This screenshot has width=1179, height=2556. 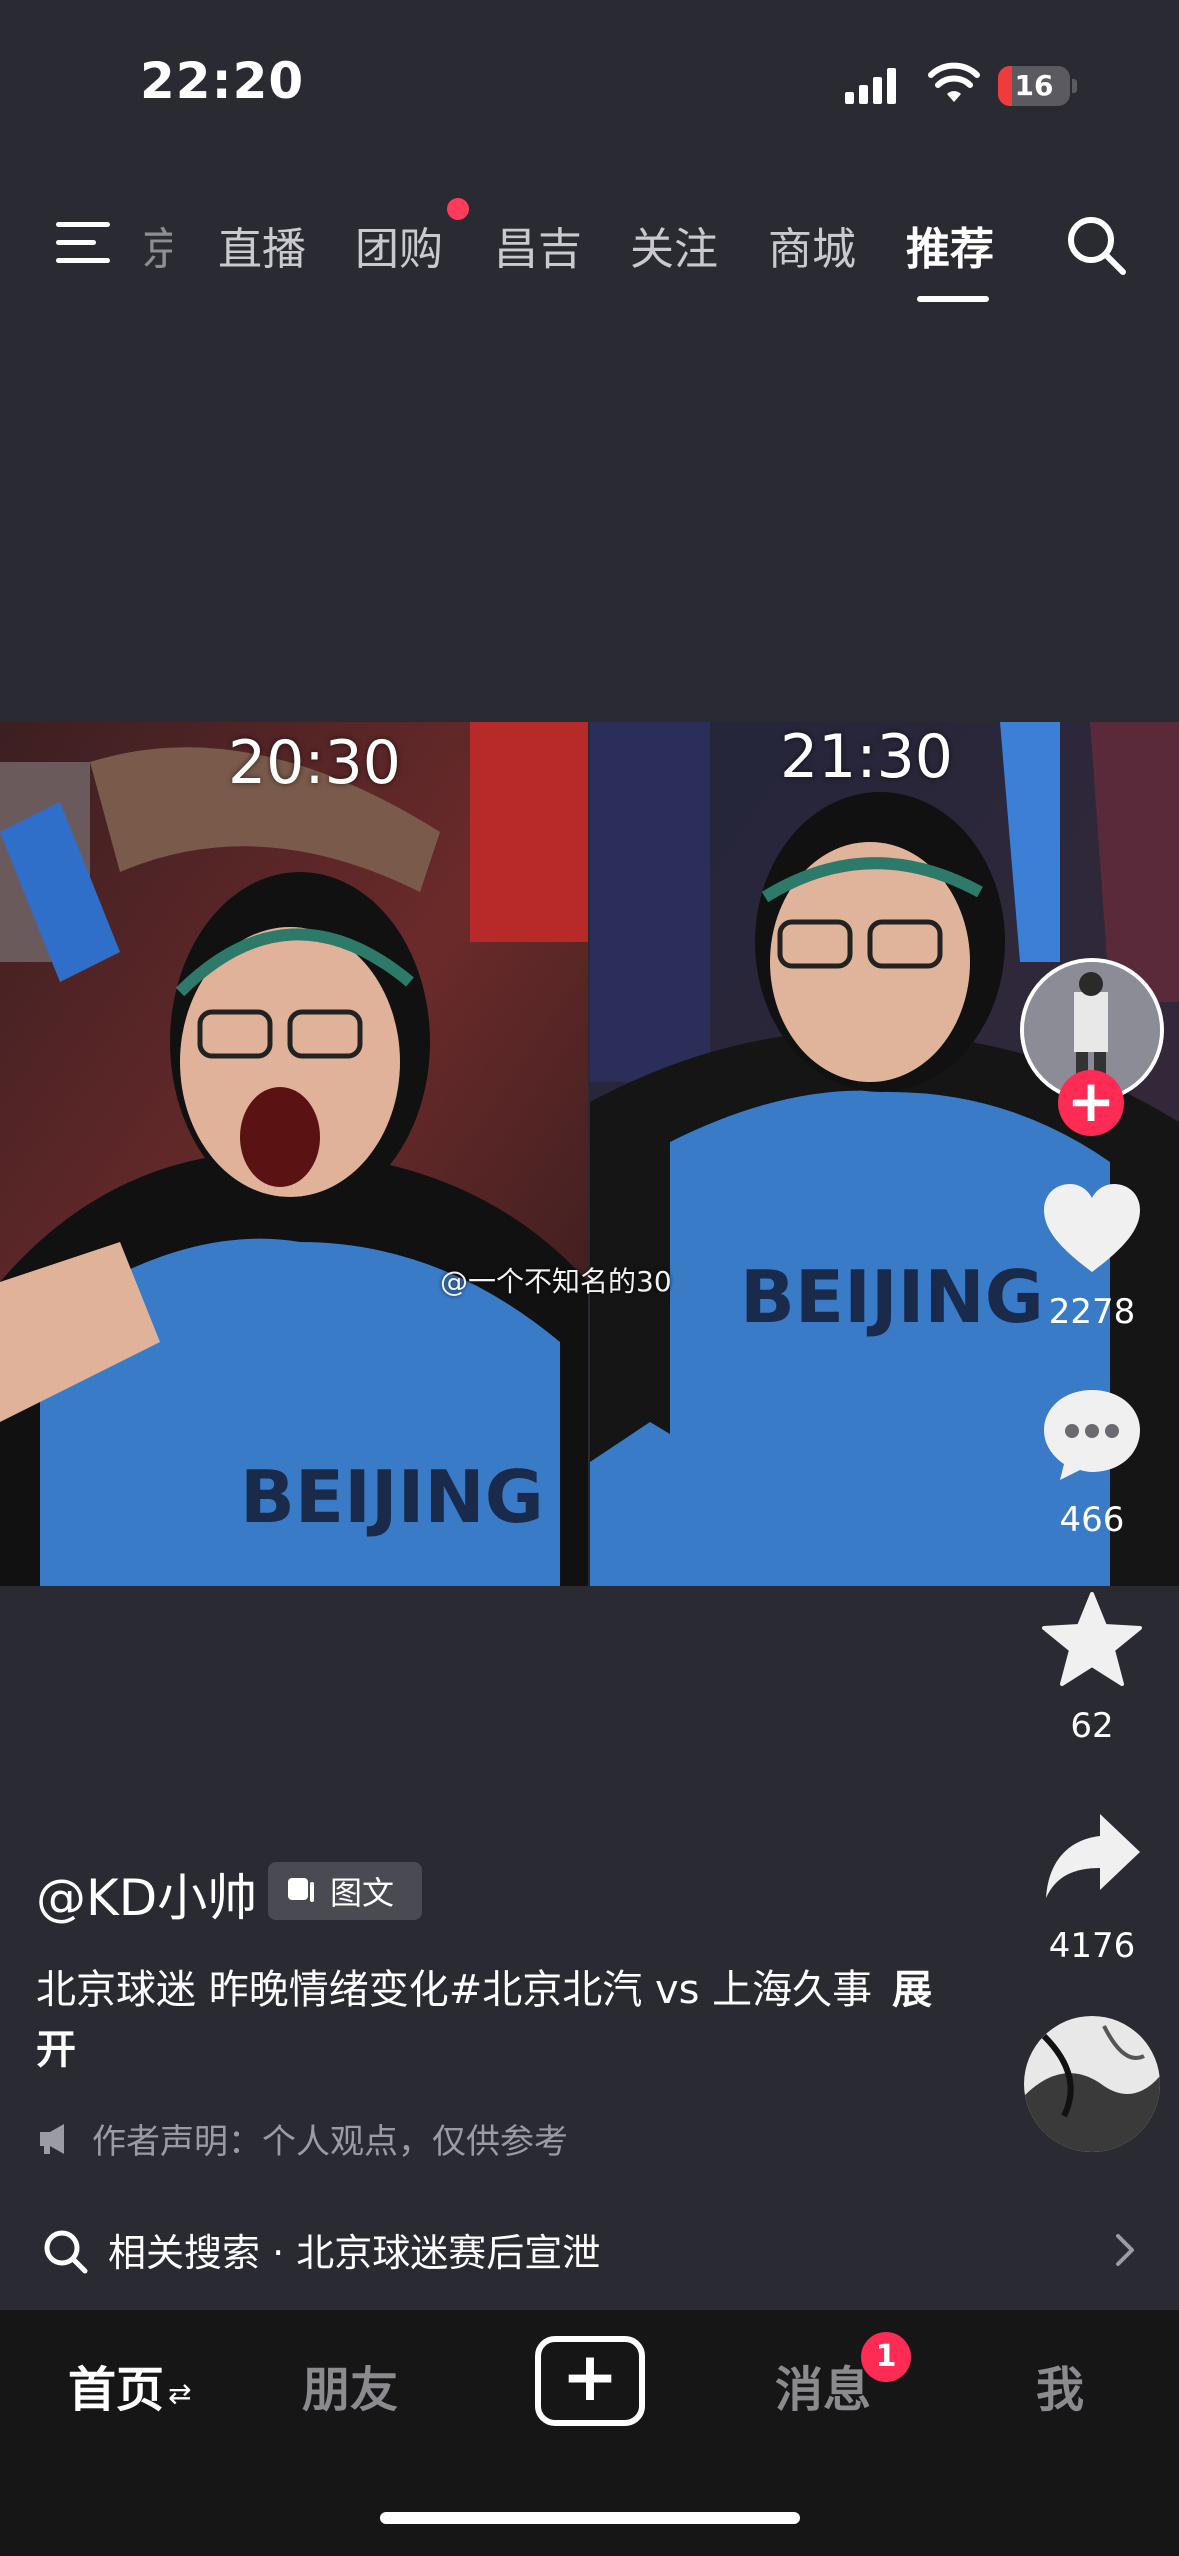 What do you see at coordinates (458, 209) in the screenshot?
I see `notification-dot` at bounding box center [458, 209].